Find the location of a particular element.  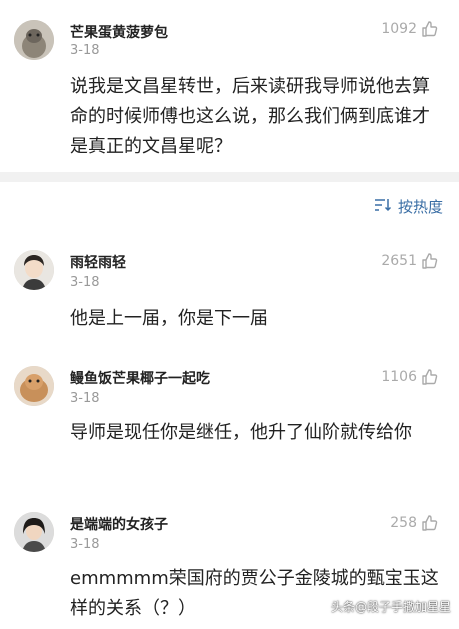

sort-icon is located at coordinates (386, 207).